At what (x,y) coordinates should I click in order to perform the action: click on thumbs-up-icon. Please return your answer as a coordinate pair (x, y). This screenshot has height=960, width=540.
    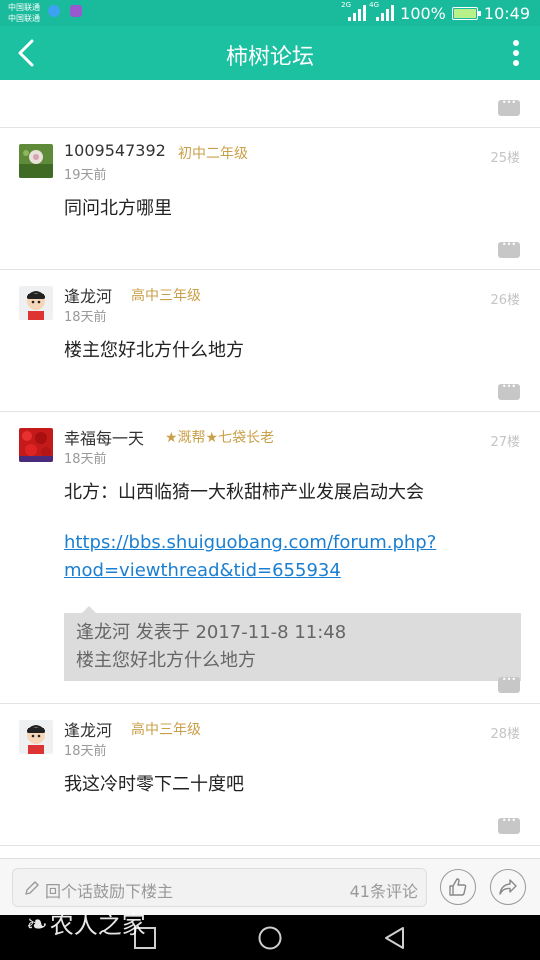
    Looking at the image, I should click on (458, 887).